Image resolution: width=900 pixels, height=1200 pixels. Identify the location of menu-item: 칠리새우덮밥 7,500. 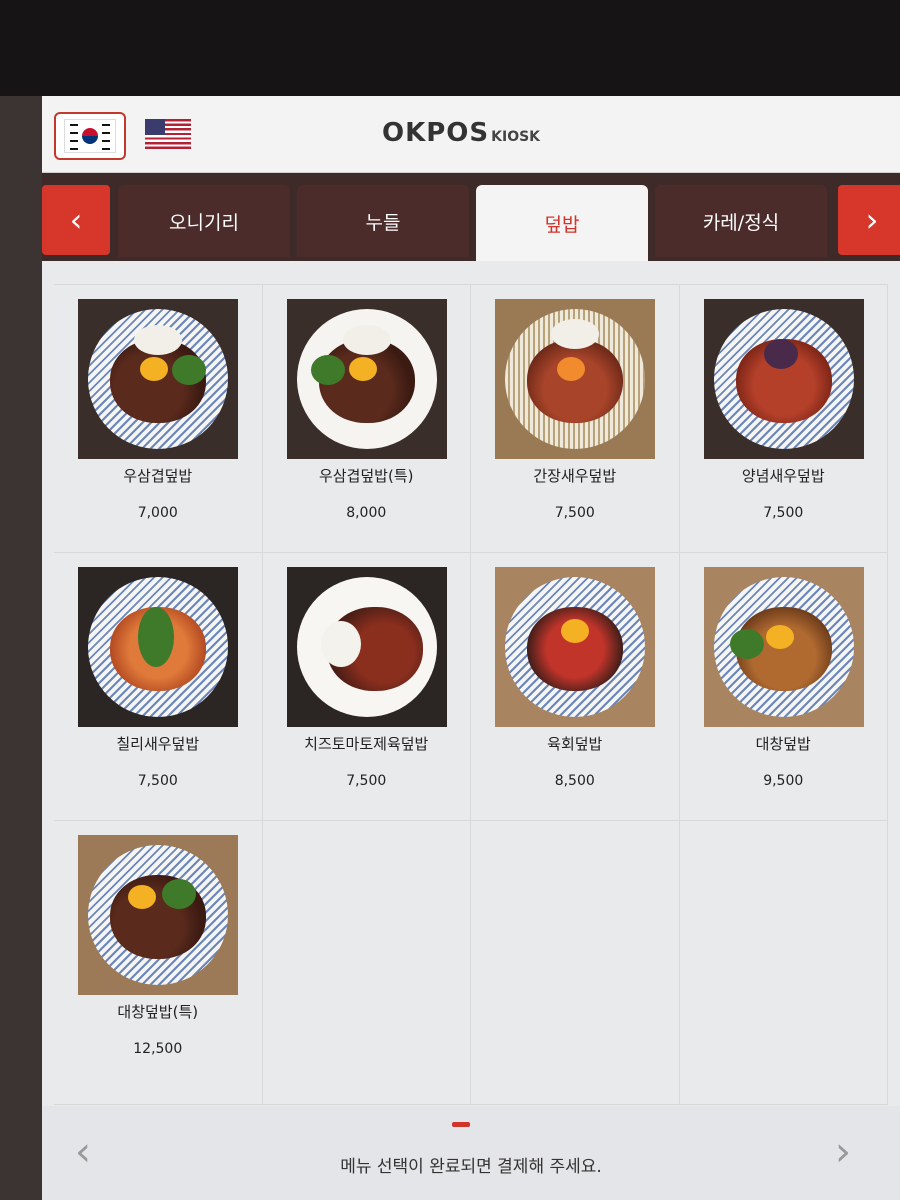
(158, 687).